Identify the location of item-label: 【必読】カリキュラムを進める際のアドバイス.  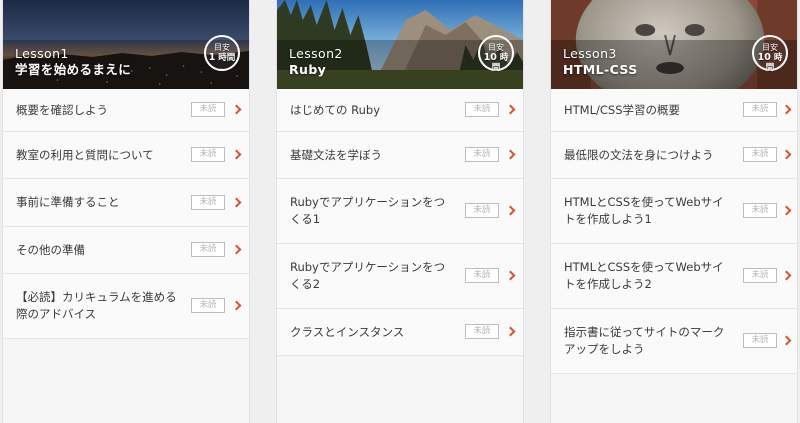
(96, 305).